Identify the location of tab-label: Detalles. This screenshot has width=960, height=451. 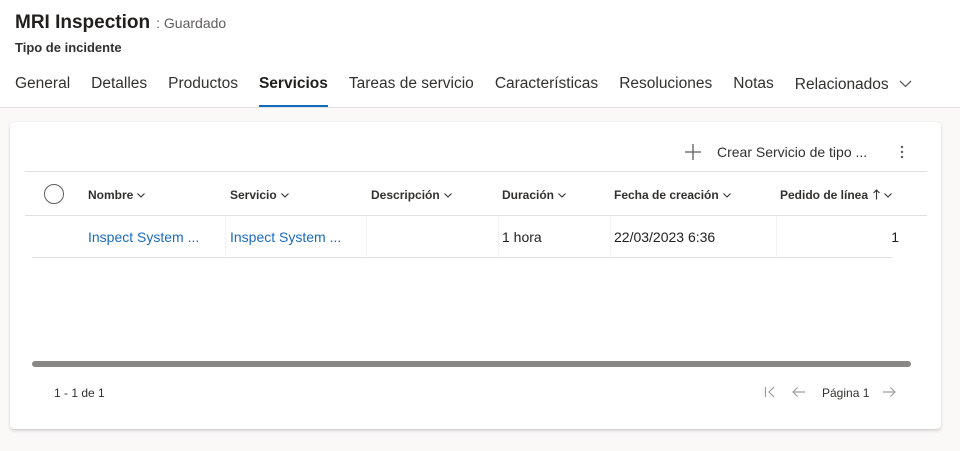
(119, 83).